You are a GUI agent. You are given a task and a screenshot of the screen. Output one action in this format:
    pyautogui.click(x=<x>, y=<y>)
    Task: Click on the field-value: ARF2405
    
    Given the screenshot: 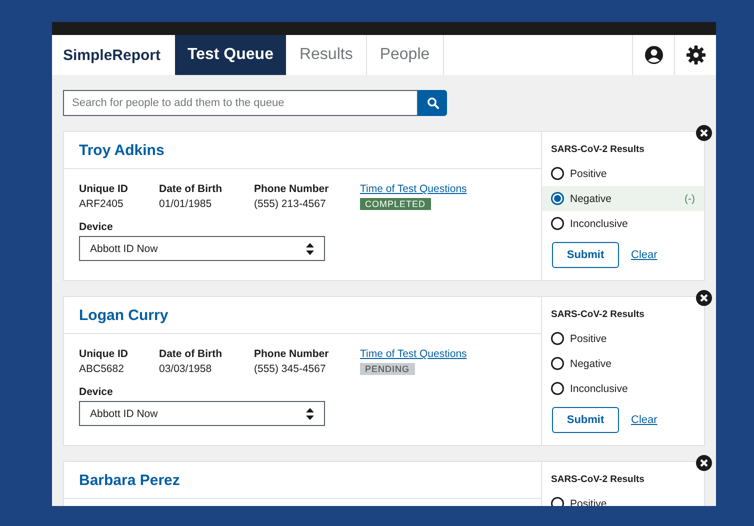 What is the action you would take?
    pyautogui.click(x=101, y=204)
    